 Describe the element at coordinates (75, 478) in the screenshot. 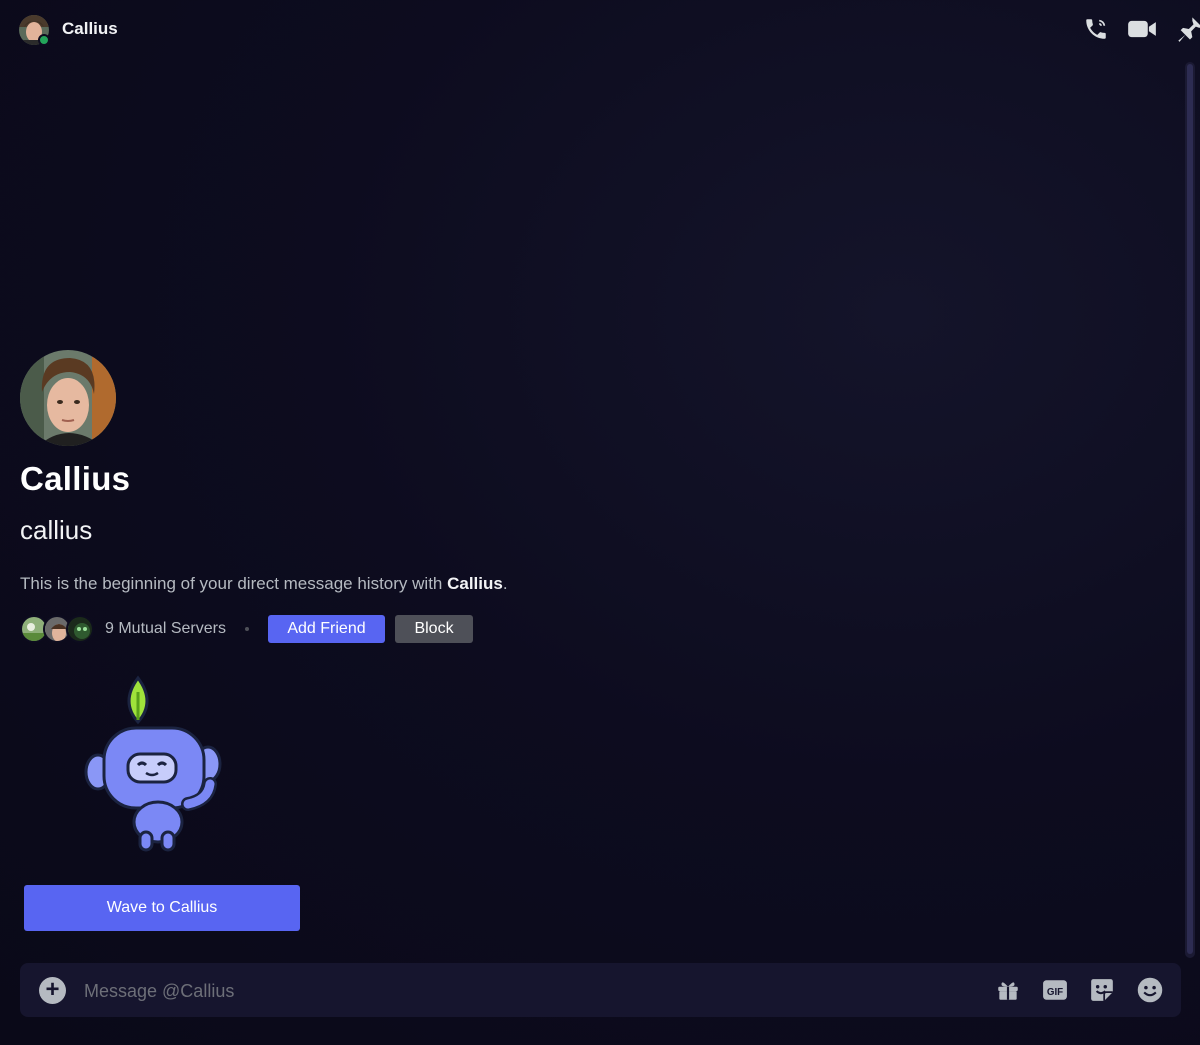

I see `profile-display-name: Callius` at that location.